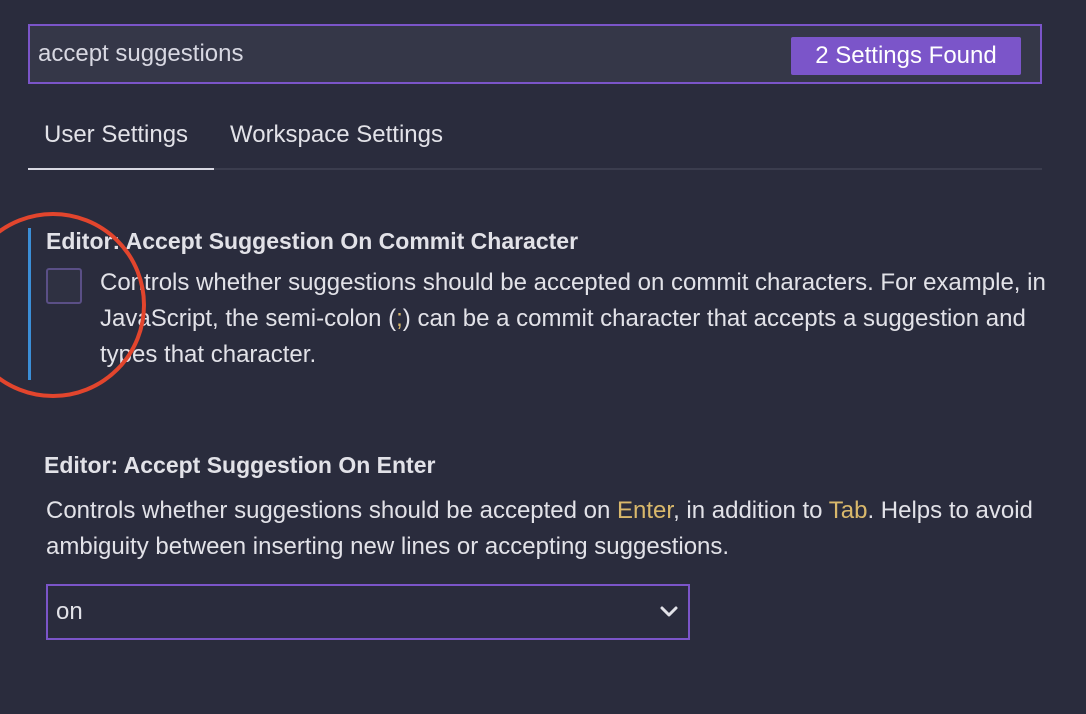 Image resolution: width=1086 pixels, height=714 pixels. Describe the element at coordinates (535, 140) in the screenshot. I see `settings-tabs: User Settings Workspace Settings` at that location.